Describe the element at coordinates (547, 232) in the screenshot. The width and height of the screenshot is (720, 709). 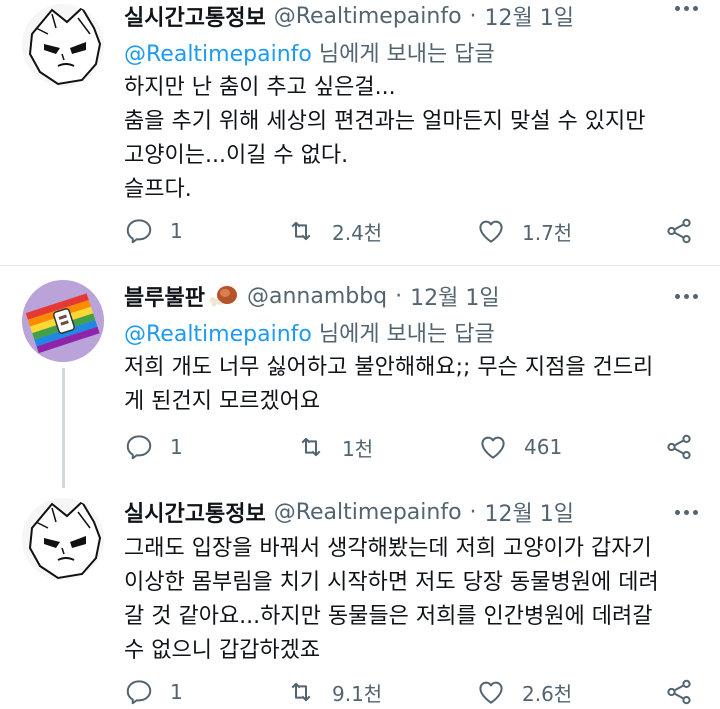
I see `like-count: 1.7천` at that location.